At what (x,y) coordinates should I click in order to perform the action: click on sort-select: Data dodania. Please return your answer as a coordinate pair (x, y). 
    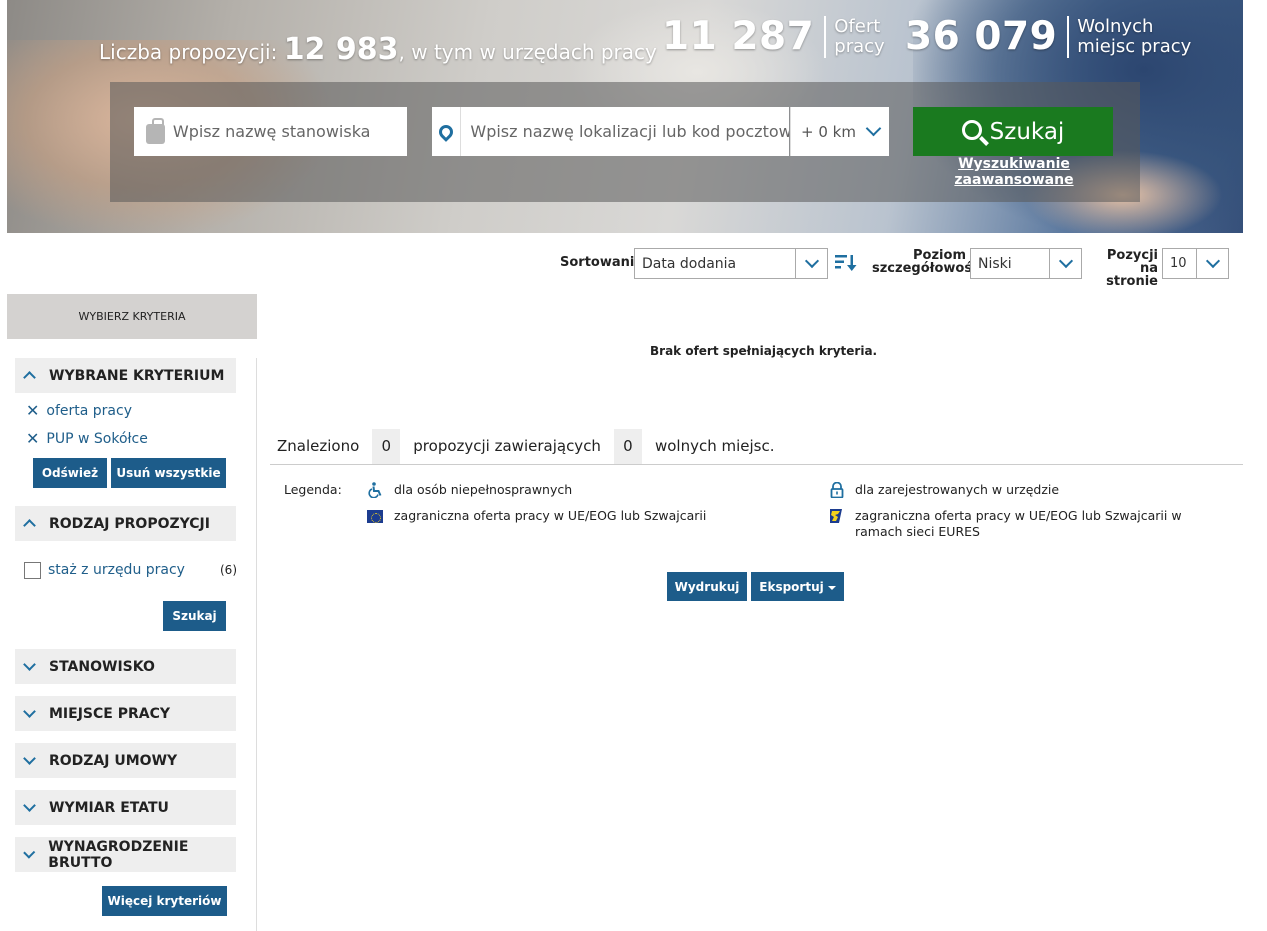
    Looking at the image, I should click on (731, 263).